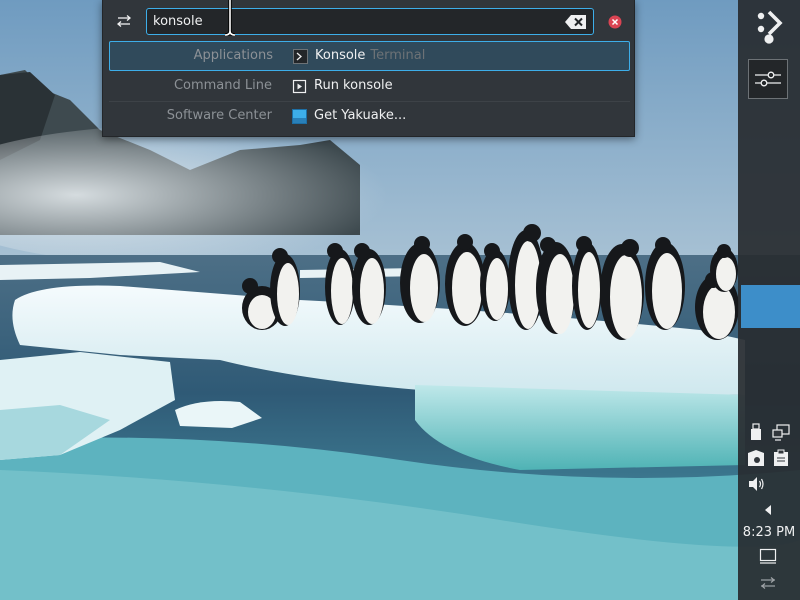 The image size is (800, 600). What do you see at coordinates (768, 556) in the screenshot?
I see `show-desktop-icon` at bounding box center [768, 556].